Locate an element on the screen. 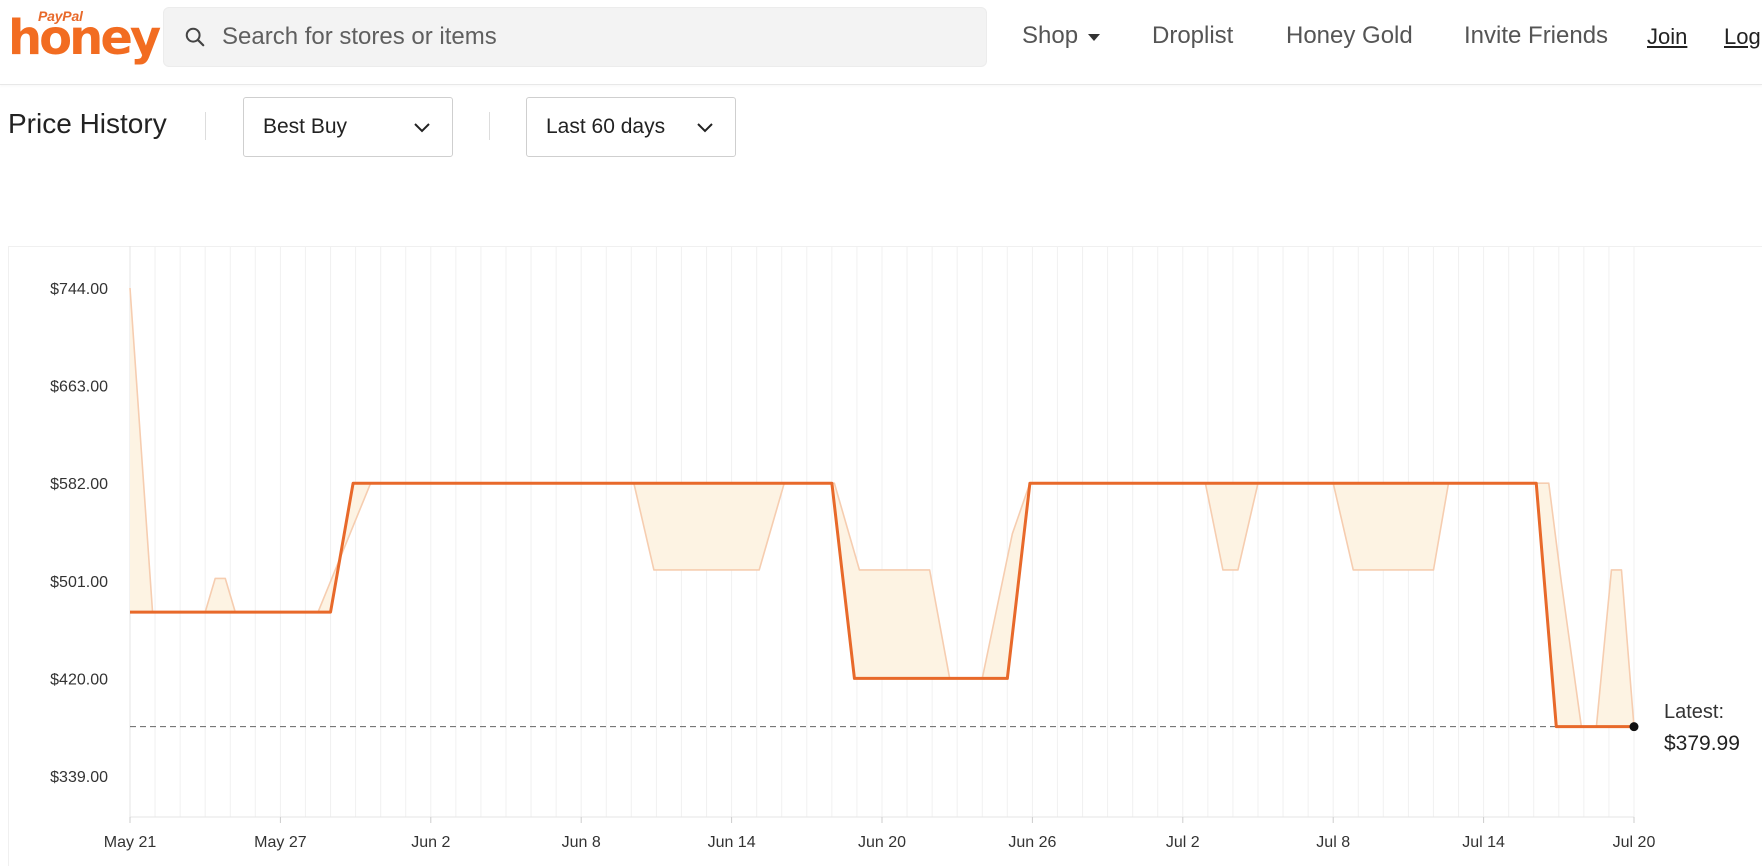 The height and width of the screenshot is (866, 1762). latest-label: Latest: is located at coordinates (1694, 712).